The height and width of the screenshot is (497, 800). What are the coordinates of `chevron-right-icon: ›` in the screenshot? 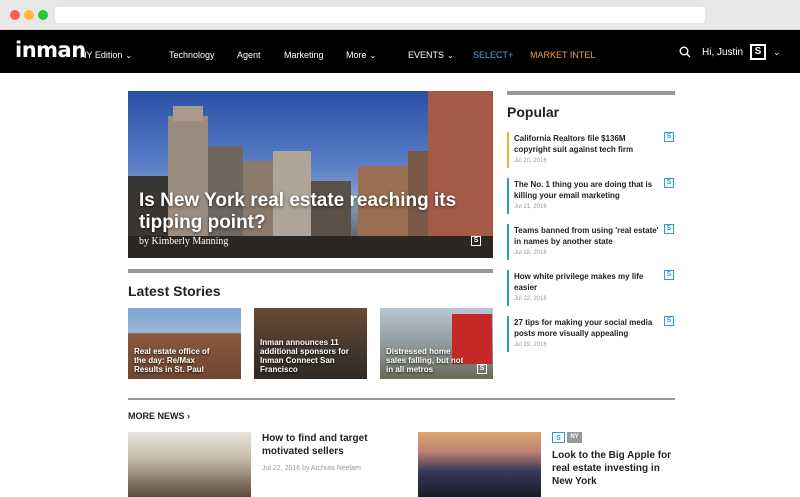 It's located at (187, 416).